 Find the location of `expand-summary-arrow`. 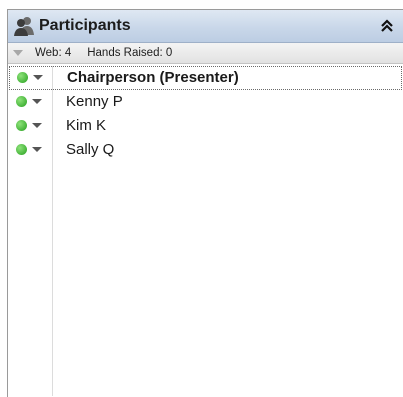

expand-summary-arrow is located at coordinates (21, 53).